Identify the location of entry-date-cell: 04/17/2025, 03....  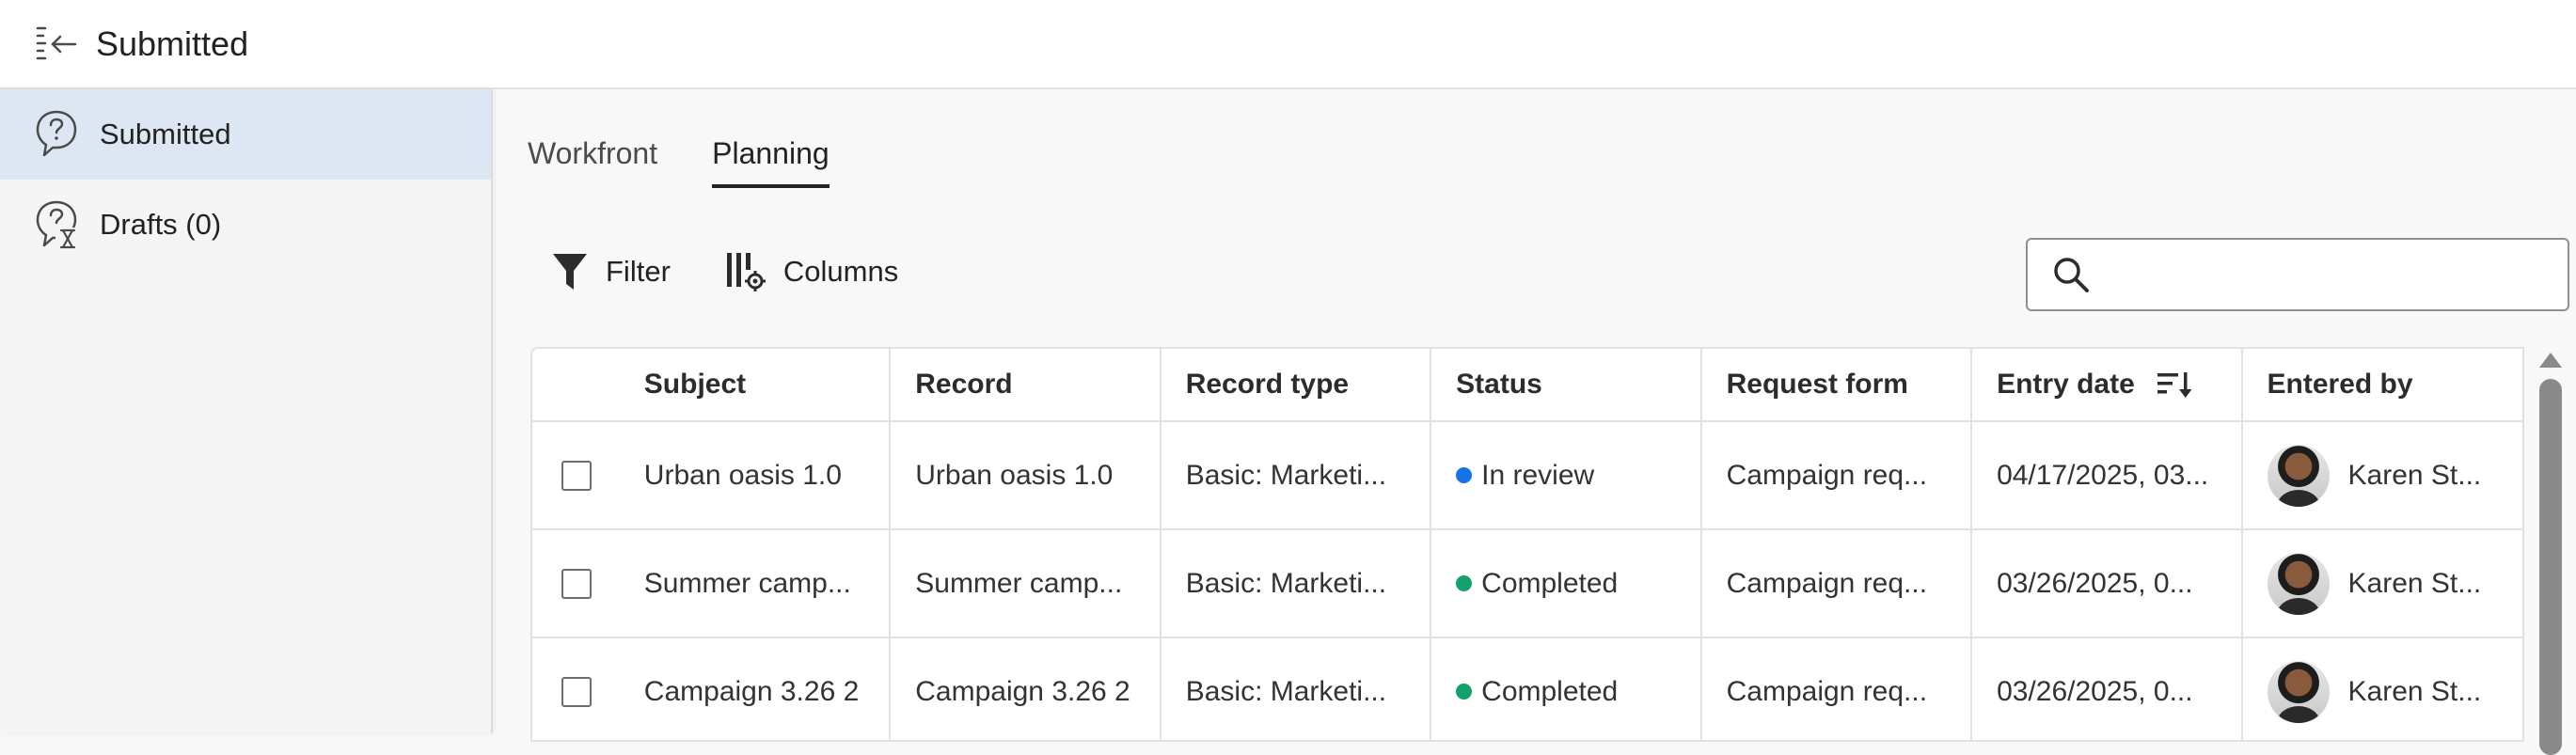
(2107, 475).